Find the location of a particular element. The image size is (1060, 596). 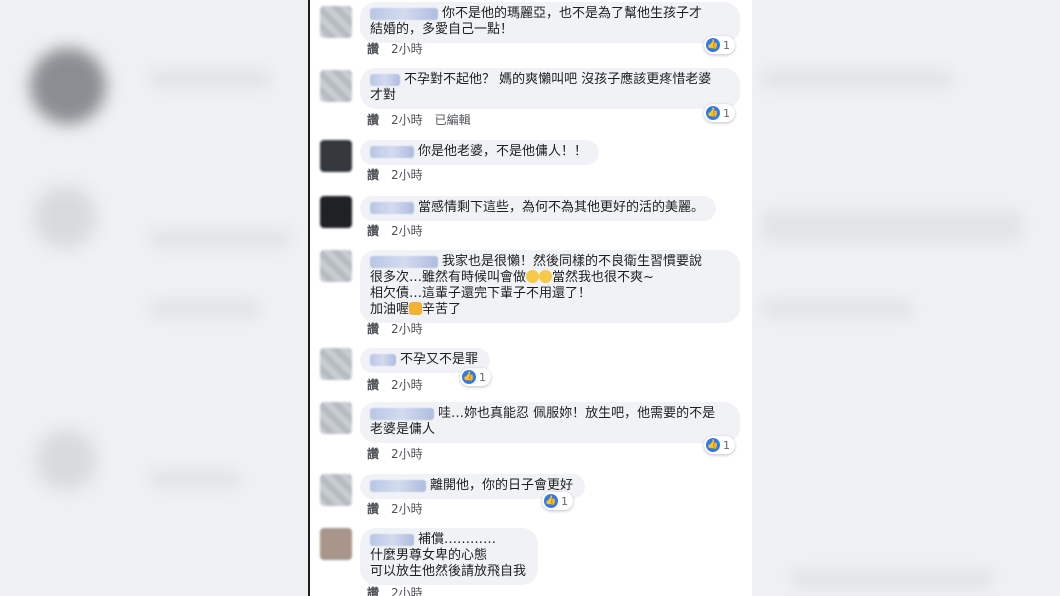

comment-text: 當感情剩下這些，為何不為其他更好的活的美麗。 is located at coordinates (561, 207).